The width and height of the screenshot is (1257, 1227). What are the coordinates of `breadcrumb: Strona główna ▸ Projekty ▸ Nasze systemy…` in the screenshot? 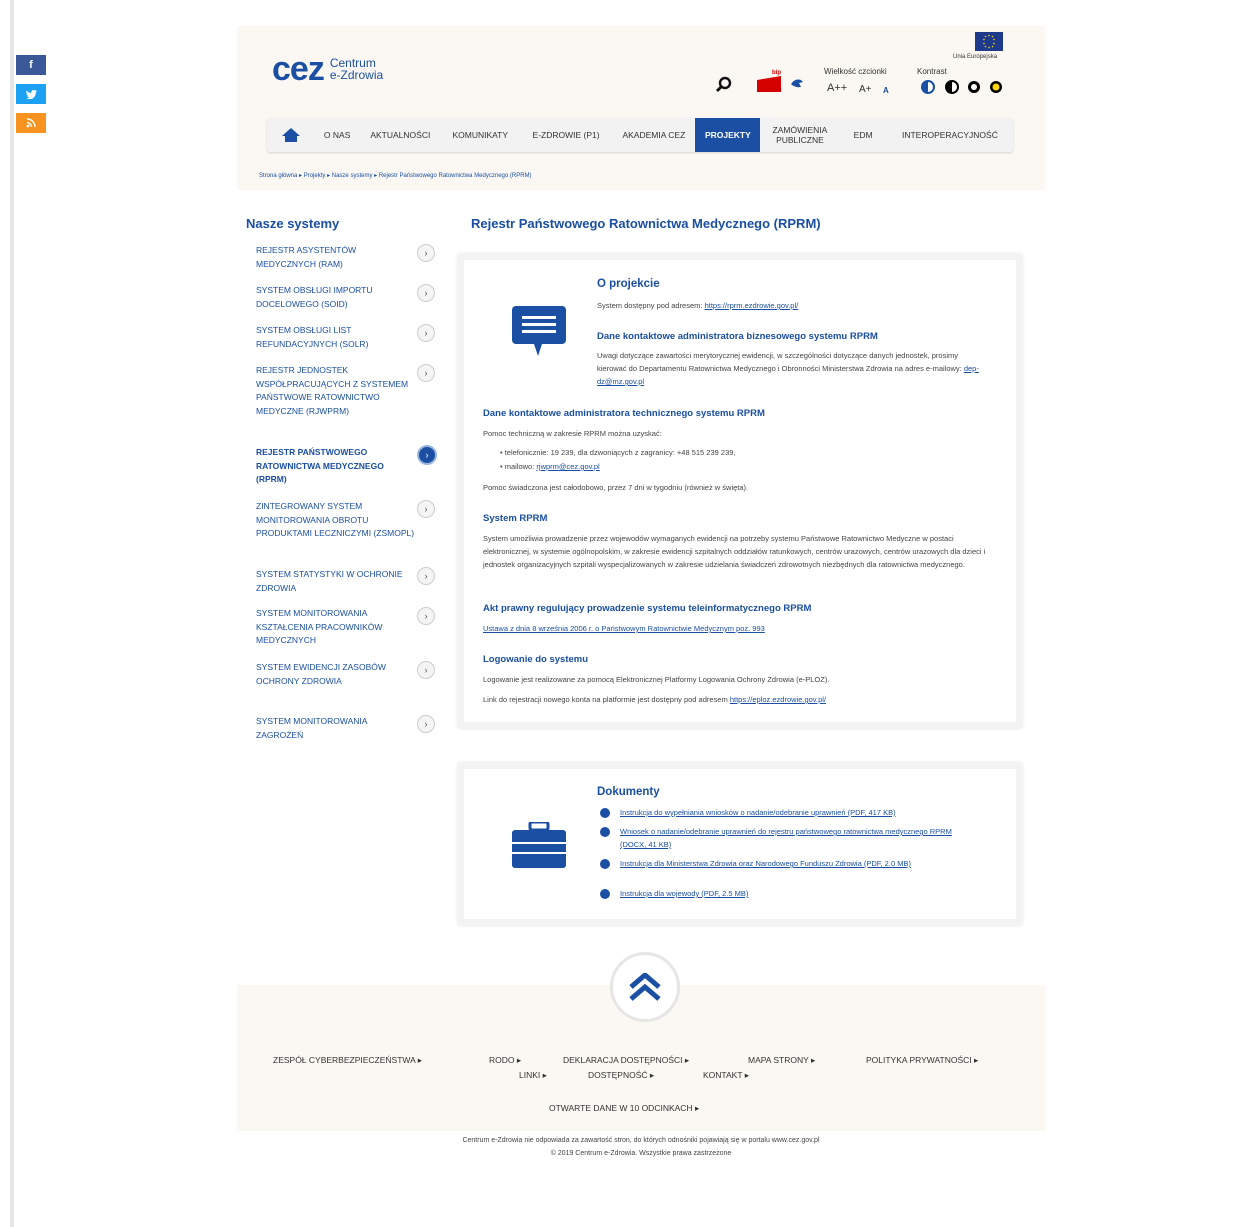 It's located at (395, 176).